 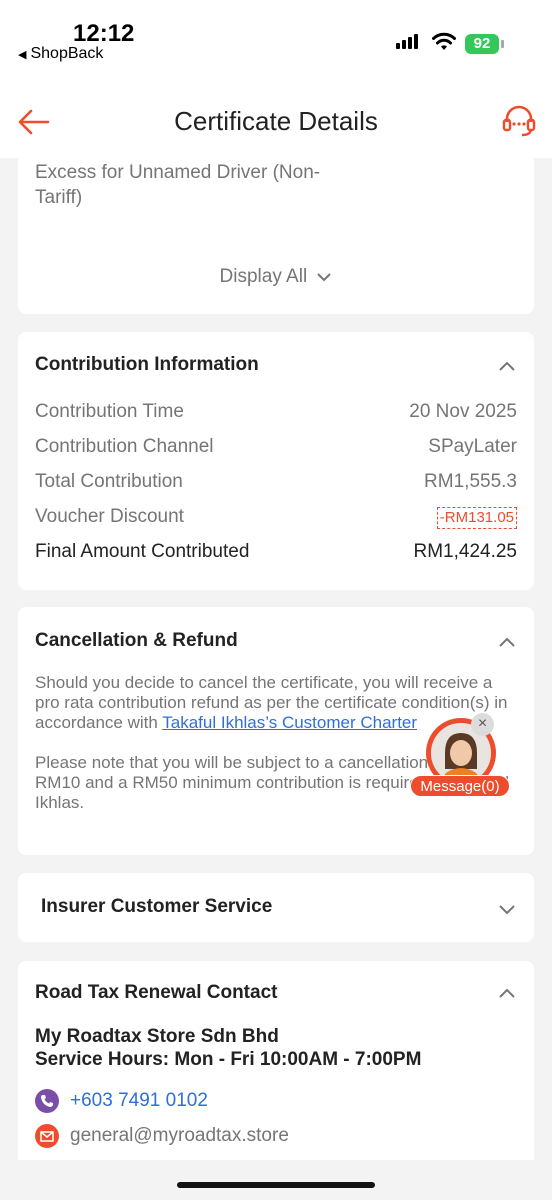 I want to click on road-tax-title: Road Tax Renewal Contact, so click(x=156, y=992).